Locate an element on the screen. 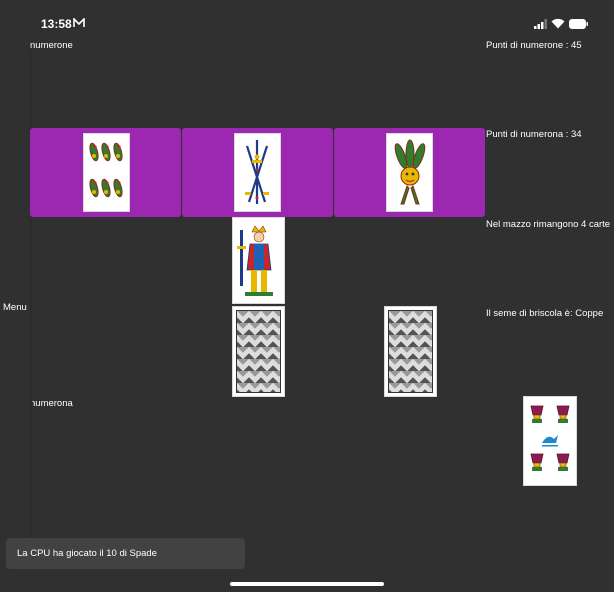  status-time: 13:58 is located at coordinates (56, 24).